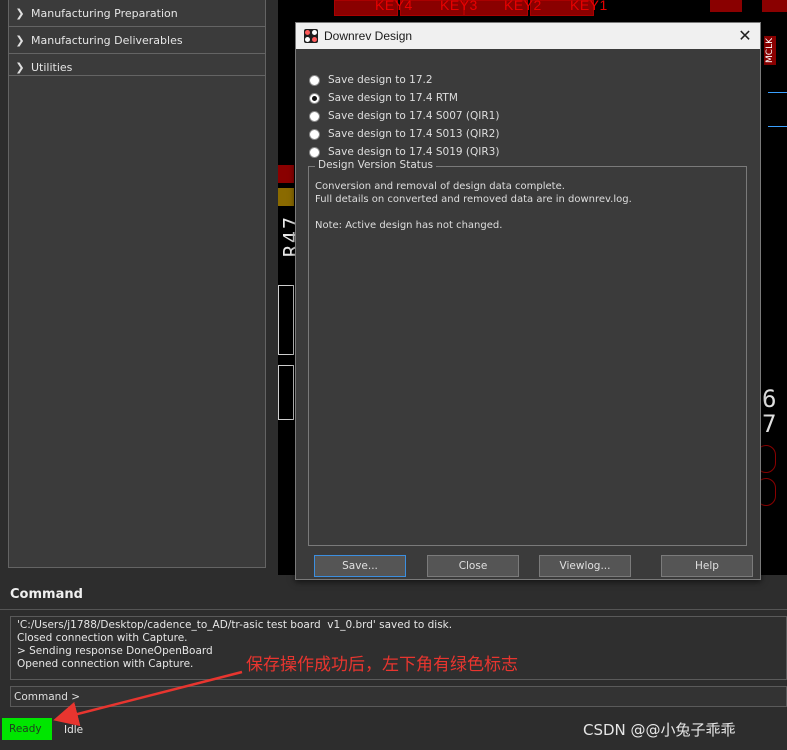 Image resolution: width=787 pixels, height=750 pixels. What do you see at coordinates (104, 13) in the screenshot?
I see `nav-item-label: Manufacturing Preparation` at bounding box center [104, 13].